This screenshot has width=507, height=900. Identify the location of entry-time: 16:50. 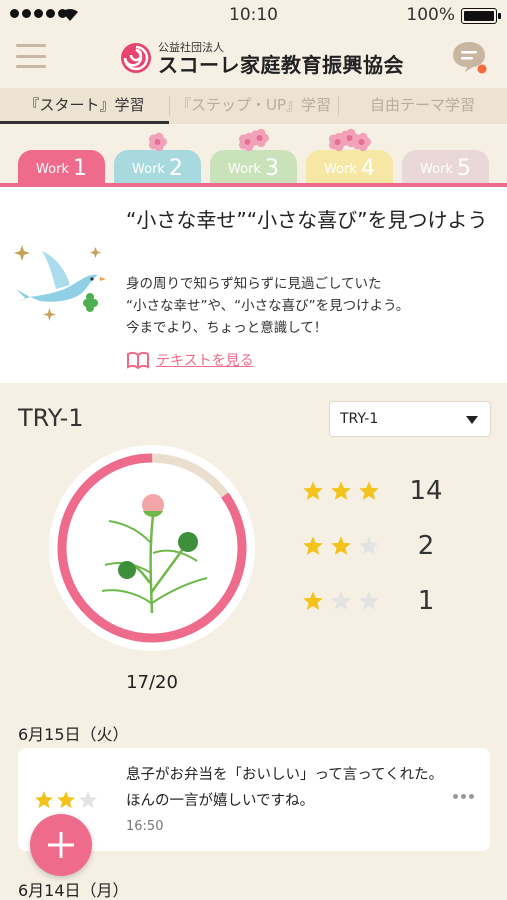
(145, 826).